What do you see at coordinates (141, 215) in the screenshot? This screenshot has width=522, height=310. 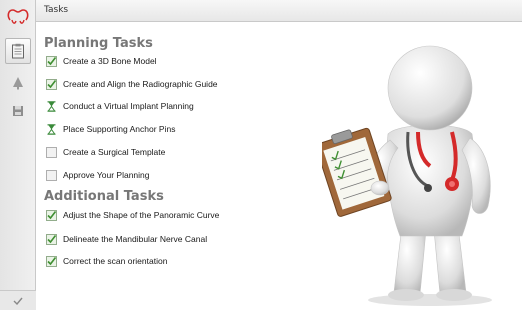 I see `task-label: Adjust the Shape of the Panoramic Curve` at bounding box center [141, 215].